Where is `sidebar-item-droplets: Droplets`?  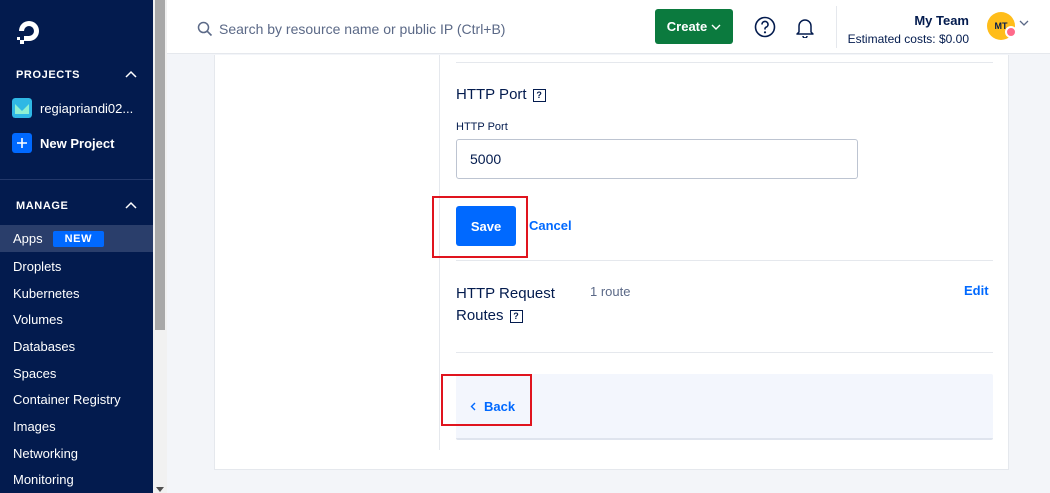
sidebar-item-droplets: Droplets is located at coordinates (76, 266).